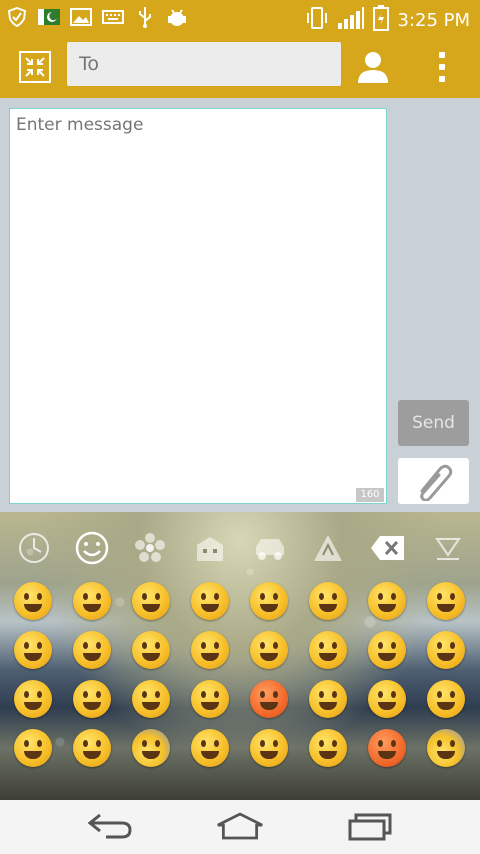 Image resolution: width=480 pixels, height=854 pixels. Describe the element at coordinates (328, 601) in the screenshot. I see `wink-emoji` at that location.